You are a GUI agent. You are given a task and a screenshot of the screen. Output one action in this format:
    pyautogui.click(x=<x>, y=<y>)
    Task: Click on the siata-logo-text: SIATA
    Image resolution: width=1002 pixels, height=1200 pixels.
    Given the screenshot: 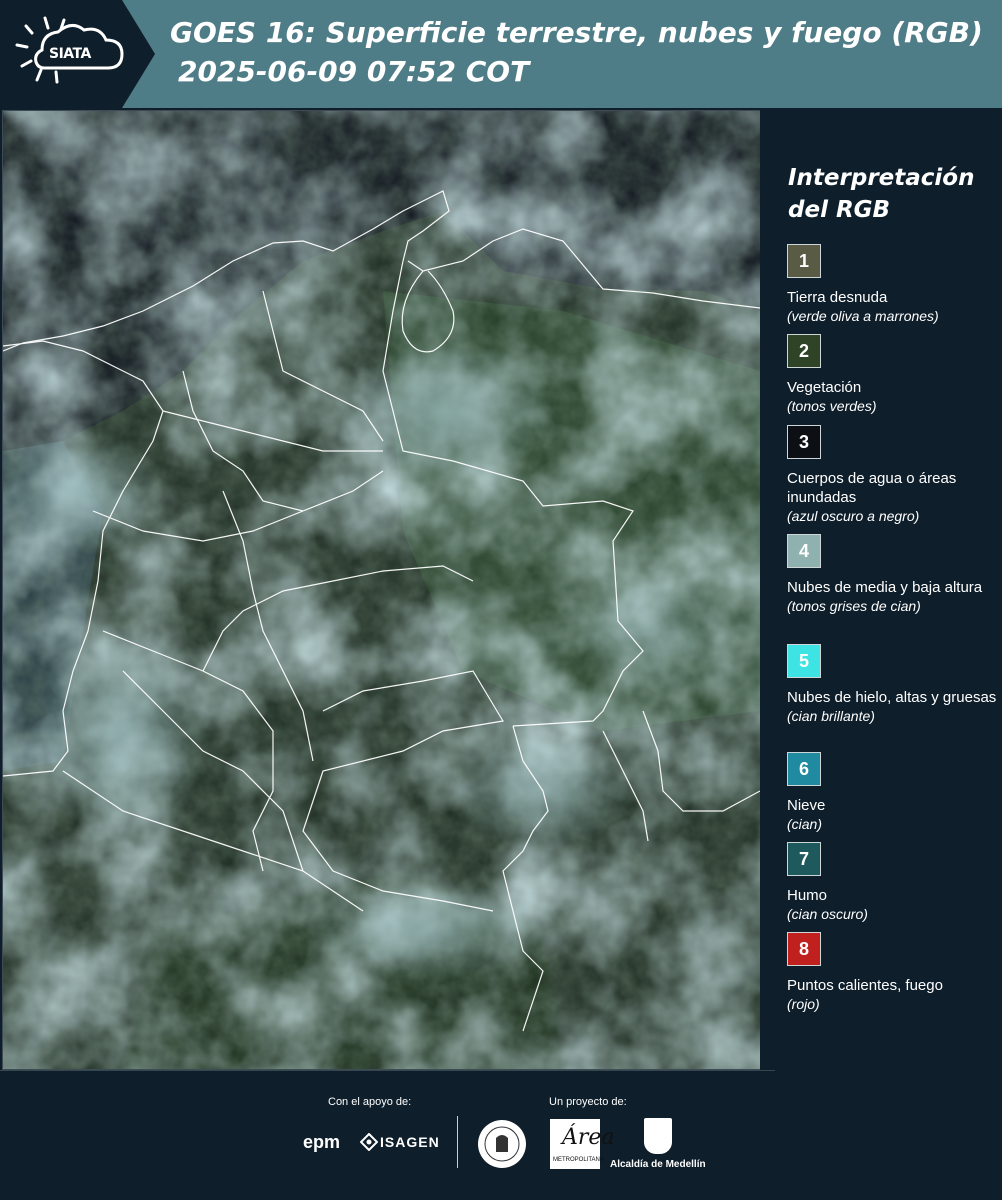 What is the action you would take?
    pyautogui.click(x=70, y=54)
    